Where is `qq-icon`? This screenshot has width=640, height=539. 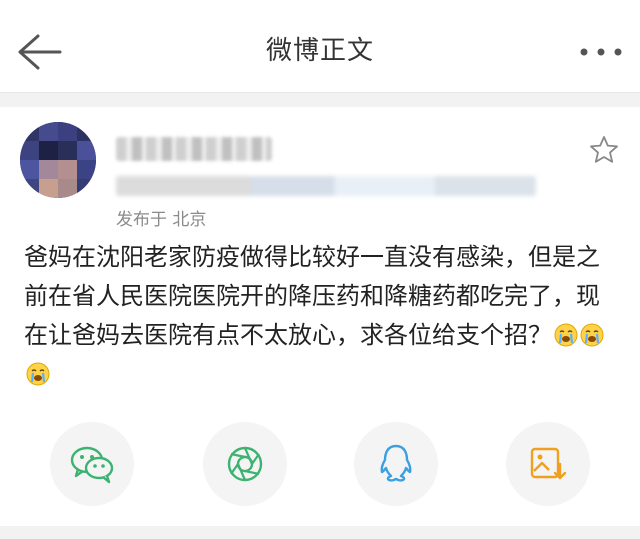 qq-icon is located at coordinates (396, 463).